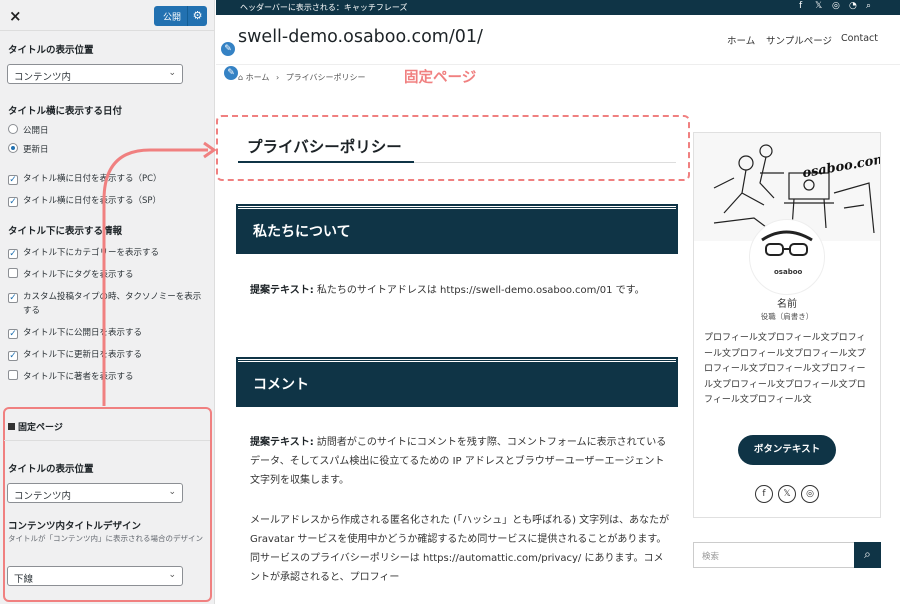  Describe the element at coordinates (558, 64) in the screenshot. I see `header-divider` at that location.